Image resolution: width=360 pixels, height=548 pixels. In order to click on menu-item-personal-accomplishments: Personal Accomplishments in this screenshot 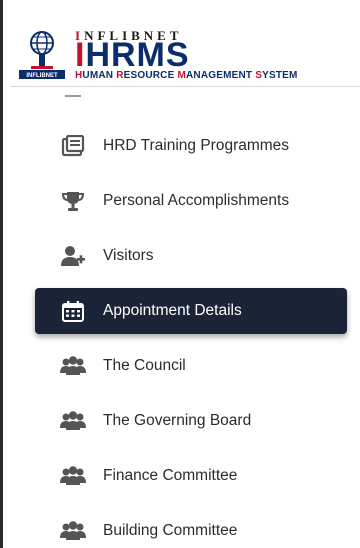, I will do `click(191, 201)`.